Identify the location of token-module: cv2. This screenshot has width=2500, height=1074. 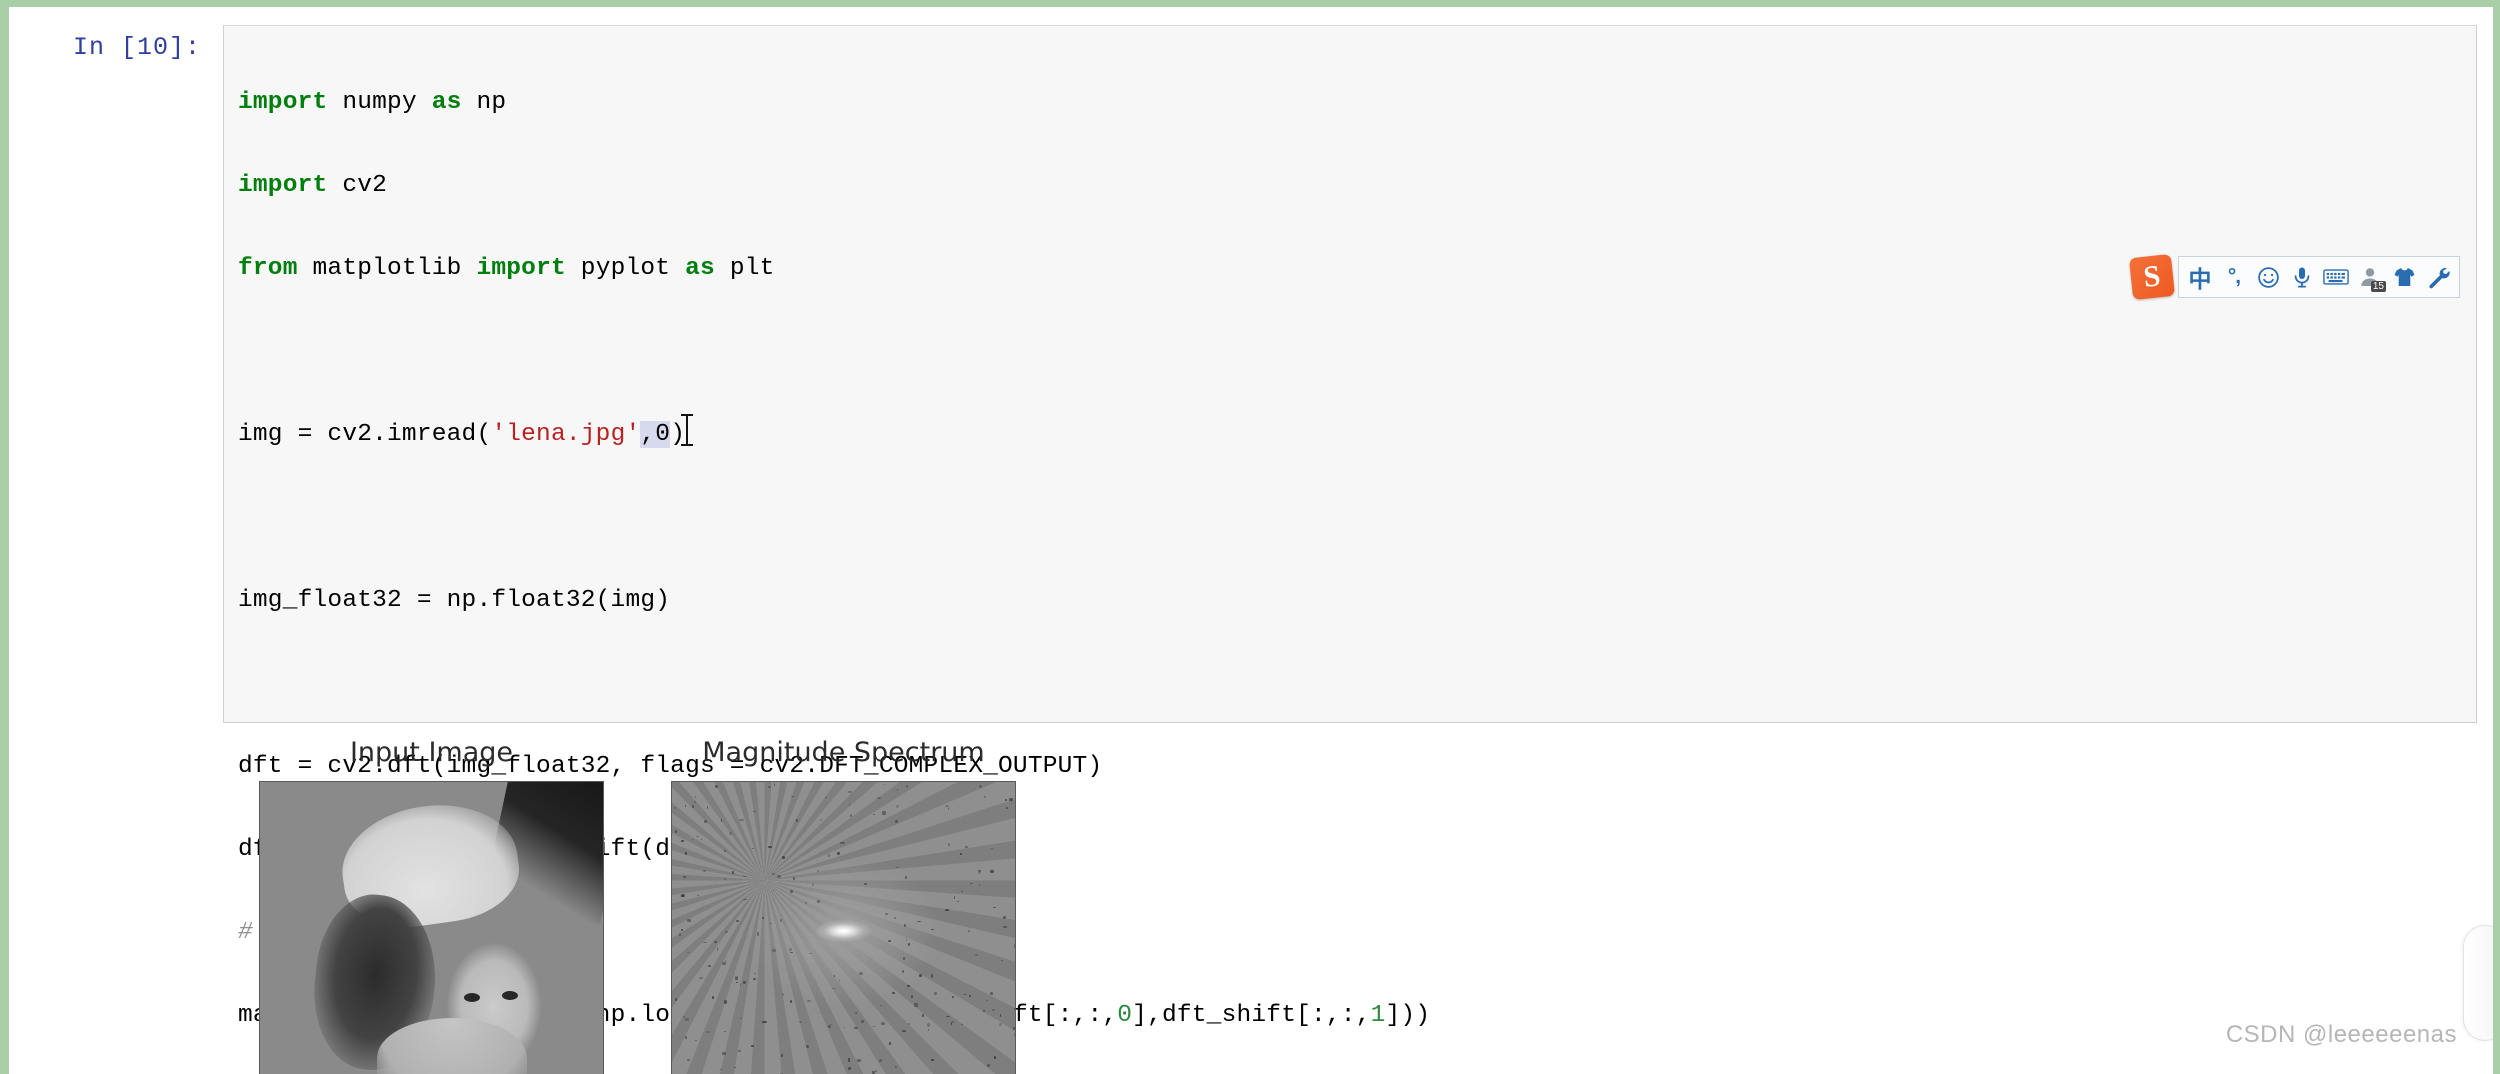
(365, 185).